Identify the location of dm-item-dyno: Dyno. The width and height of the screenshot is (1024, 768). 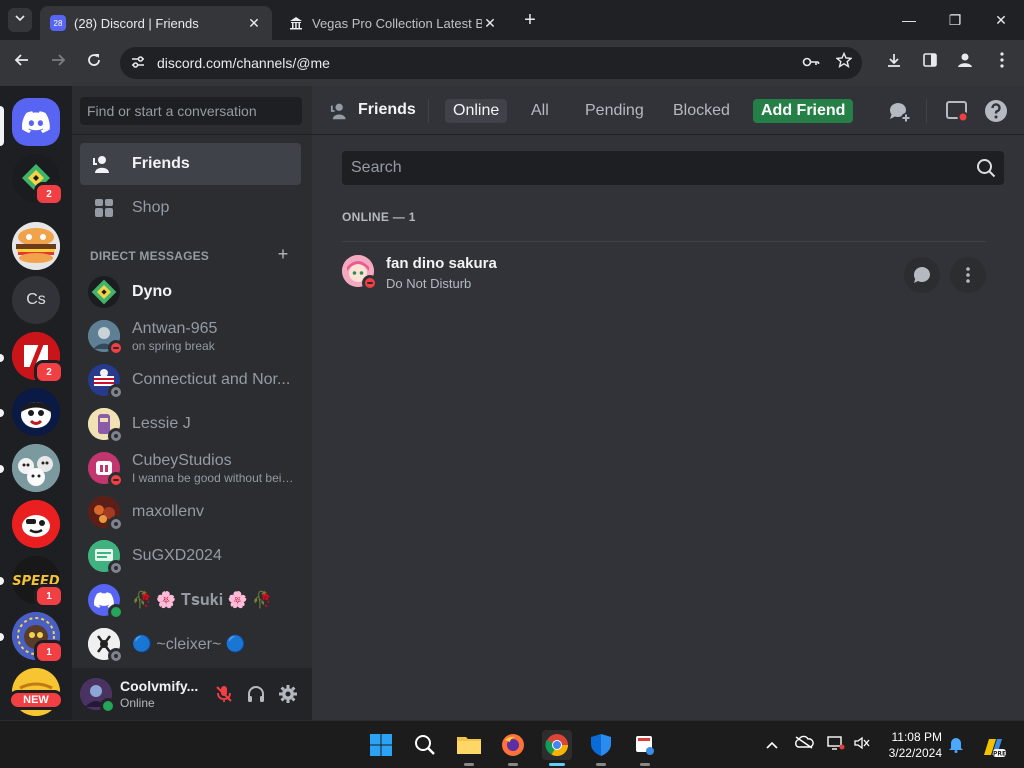
(190, 292).